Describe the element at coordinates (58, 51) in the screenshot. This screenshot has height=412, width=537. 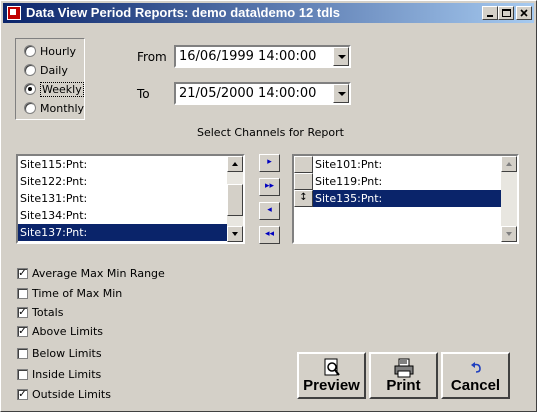
I see `radio-label: Hourly` at that location.